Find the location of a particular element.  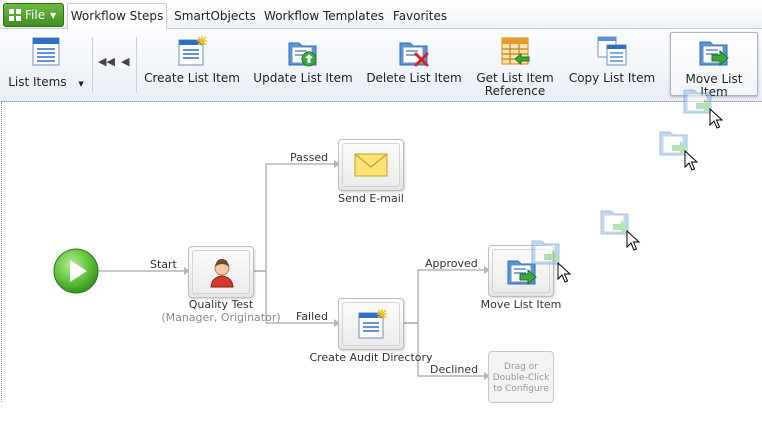

unconfigured-step-placeholder: Drag or Double-Click to Configure is located at coordinates (521, 377).